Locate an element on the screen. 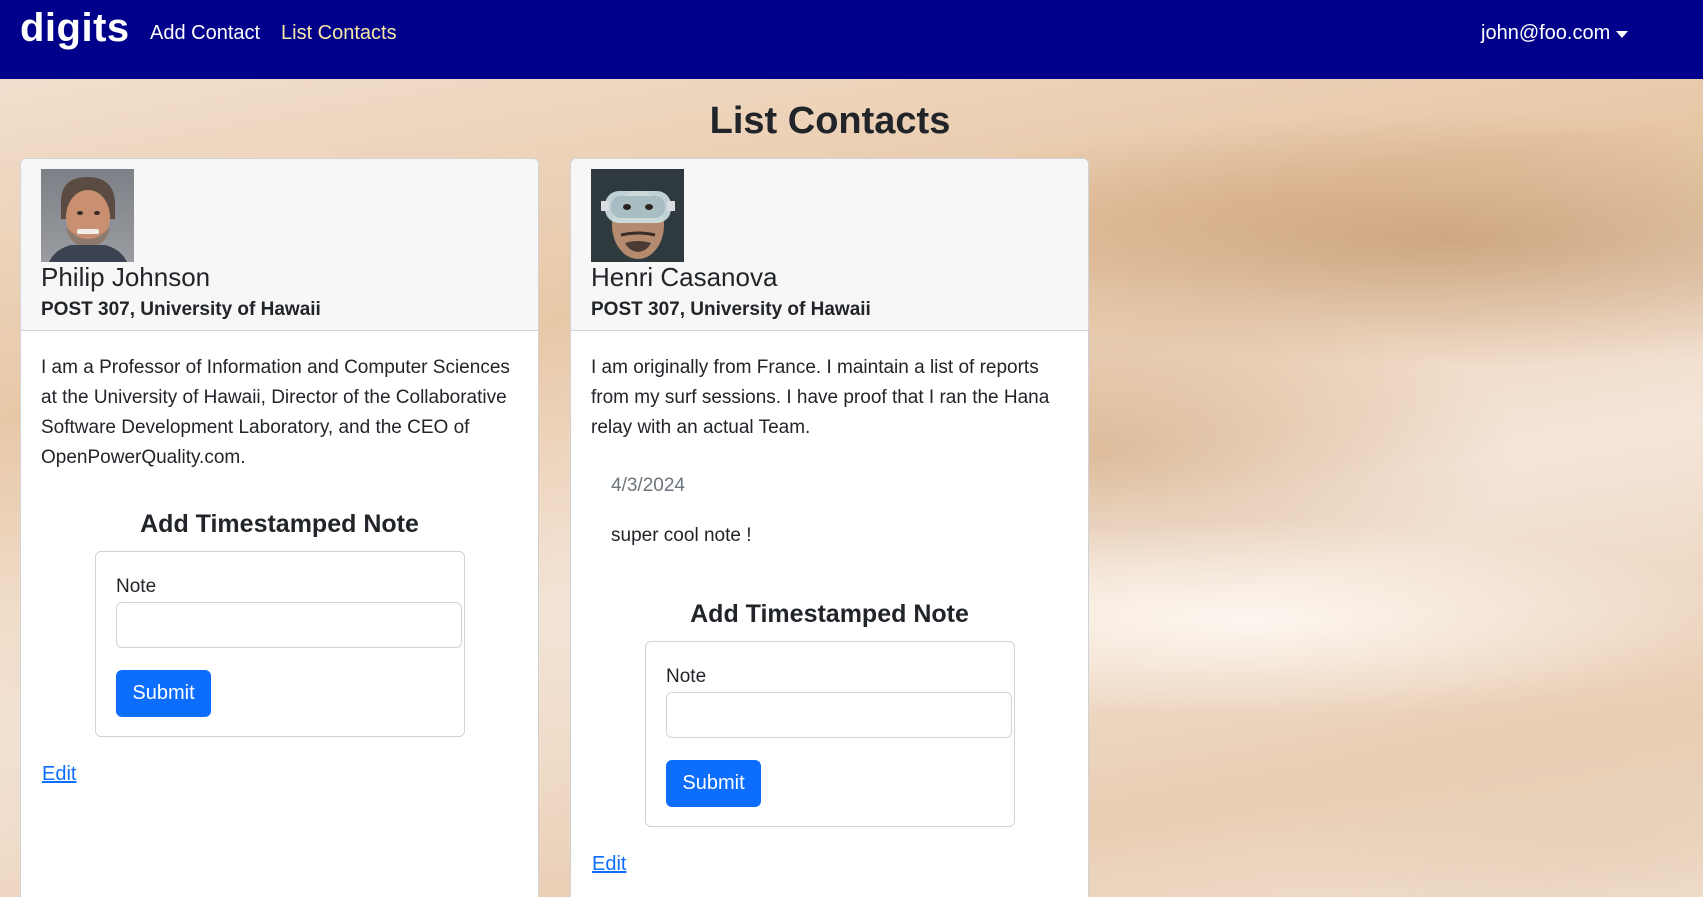 The image size is (1703, 897). user-email: john@foo.com is located at coordinates (1546, 33).